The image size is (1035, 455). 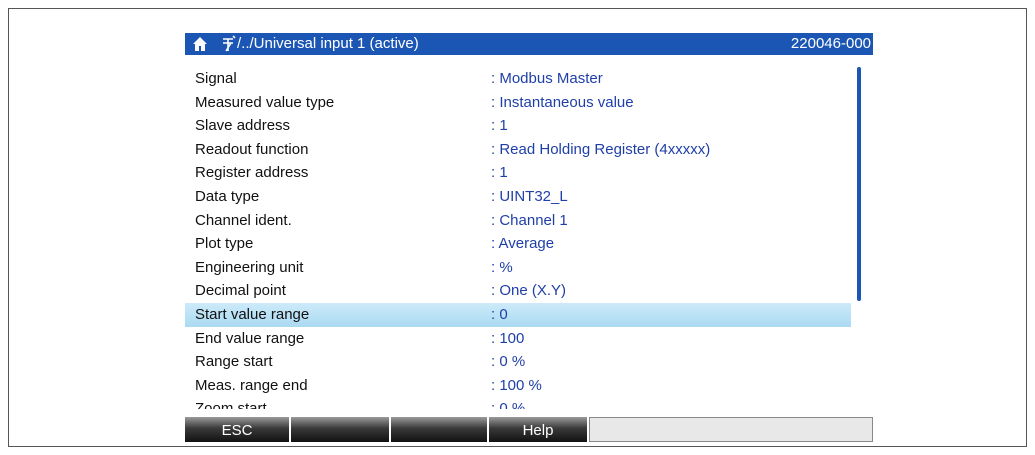 I want to click on item-label: Range start, so click(x=234, y=362).